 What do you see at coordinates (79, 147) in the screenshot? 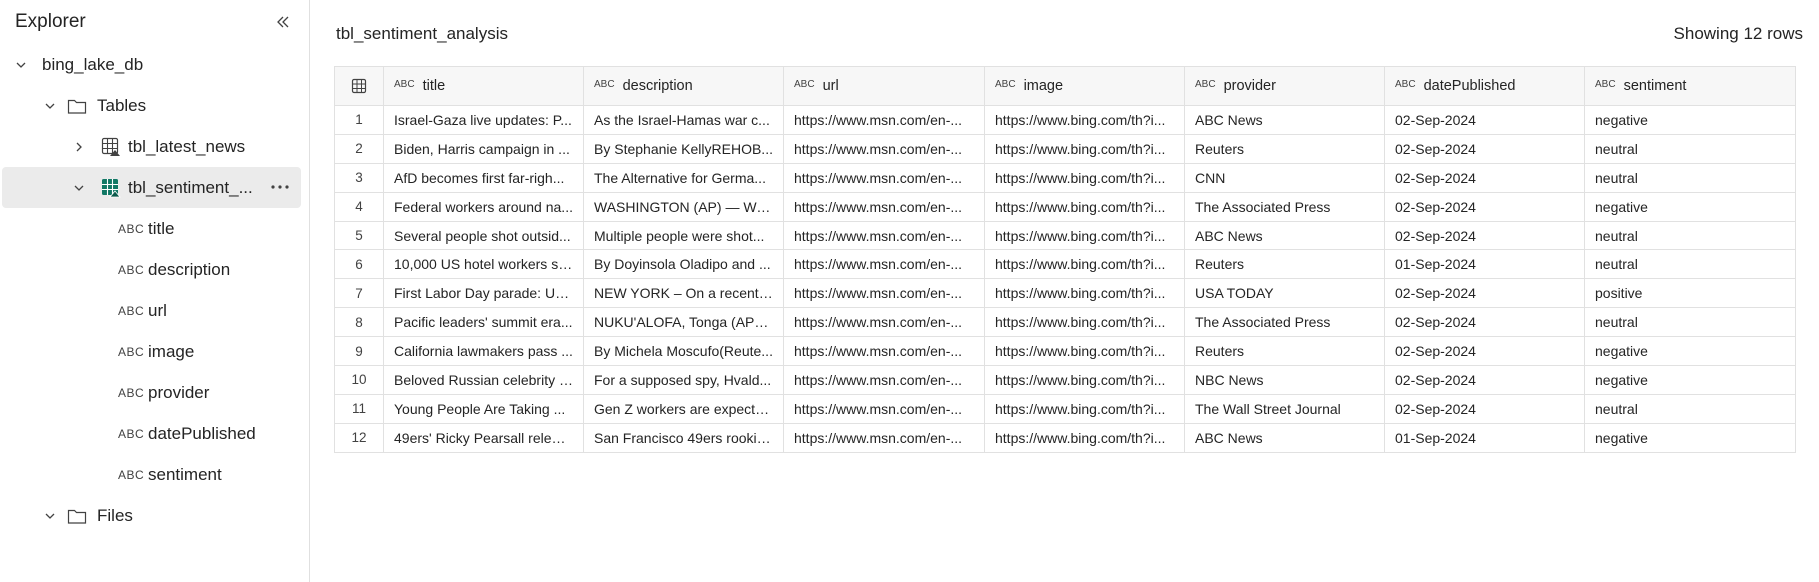
I see `chevron-right-icon` at bounding box center [79, 147].